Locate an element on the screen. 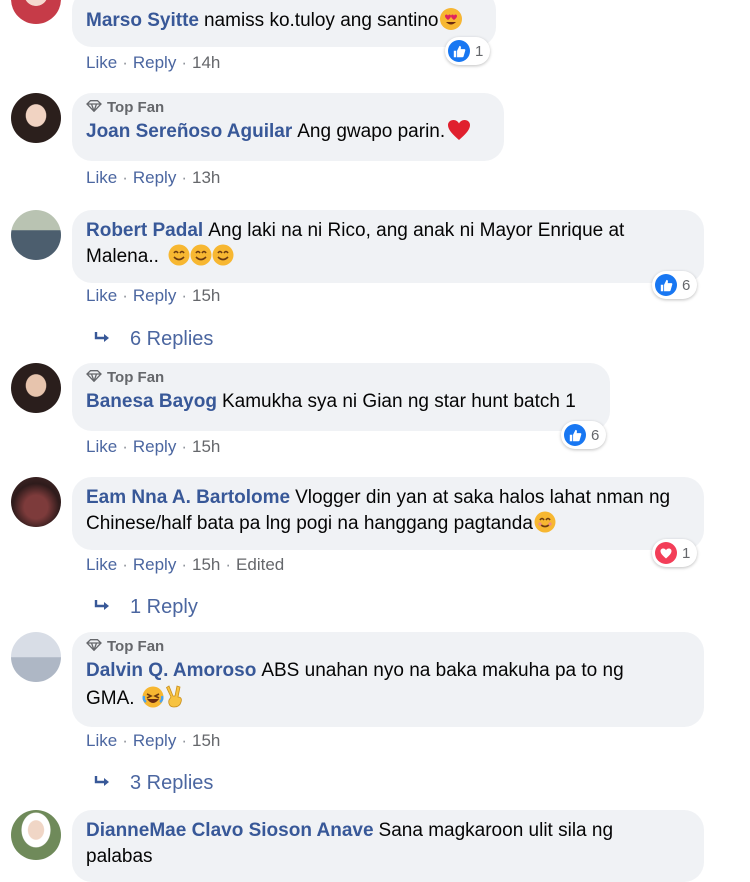 The width and height of the screenshot is (750, 882). comment-actions: Like · Reply · 15h · Edited is located at coordinates (185, 565).